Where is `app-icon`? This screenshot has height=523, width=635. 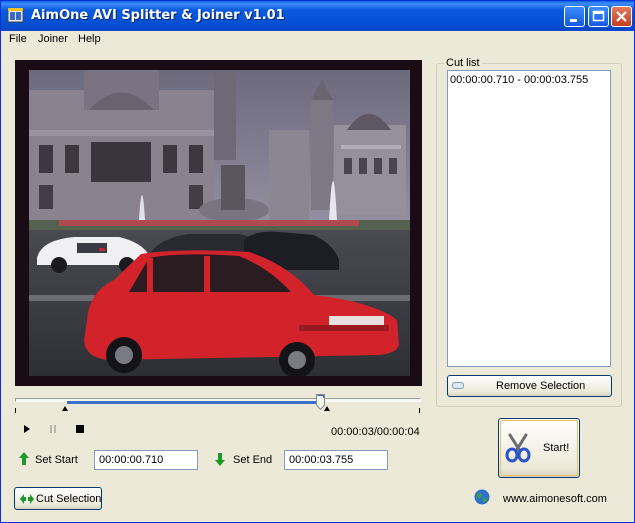 app-icon is located at coordinates (15, 15).